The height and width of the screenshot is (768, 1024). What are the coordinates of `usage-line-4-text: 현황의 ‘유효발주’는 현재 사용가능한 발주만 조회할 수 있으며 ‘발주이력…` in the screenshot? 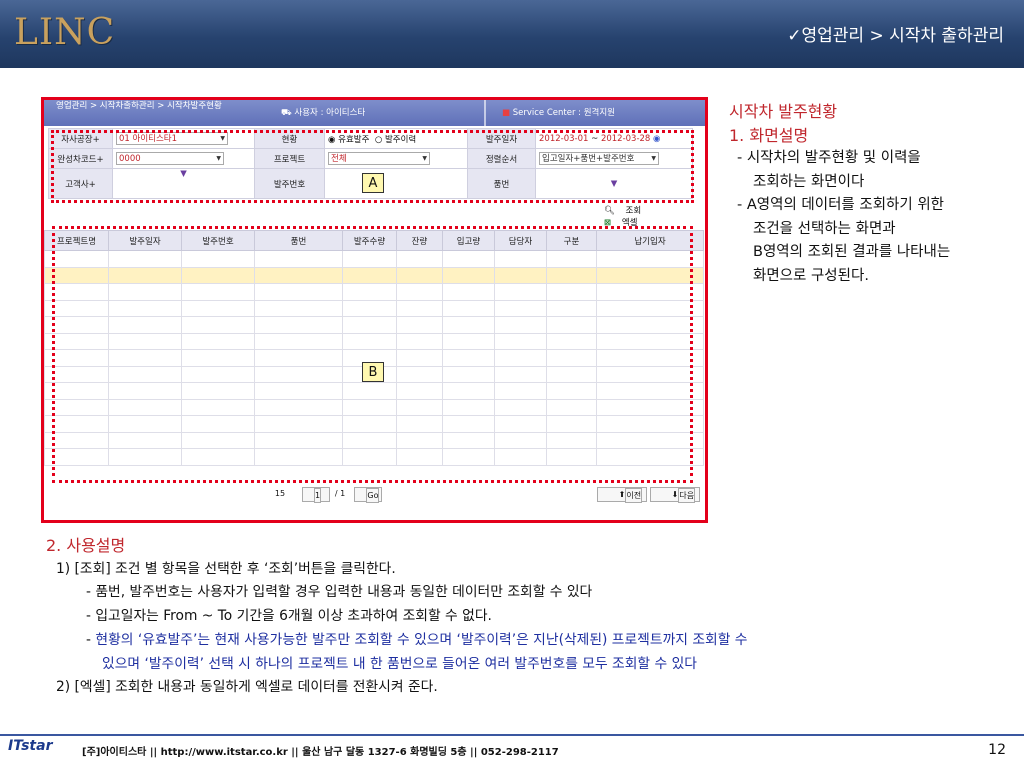 It's located at (421, 639).